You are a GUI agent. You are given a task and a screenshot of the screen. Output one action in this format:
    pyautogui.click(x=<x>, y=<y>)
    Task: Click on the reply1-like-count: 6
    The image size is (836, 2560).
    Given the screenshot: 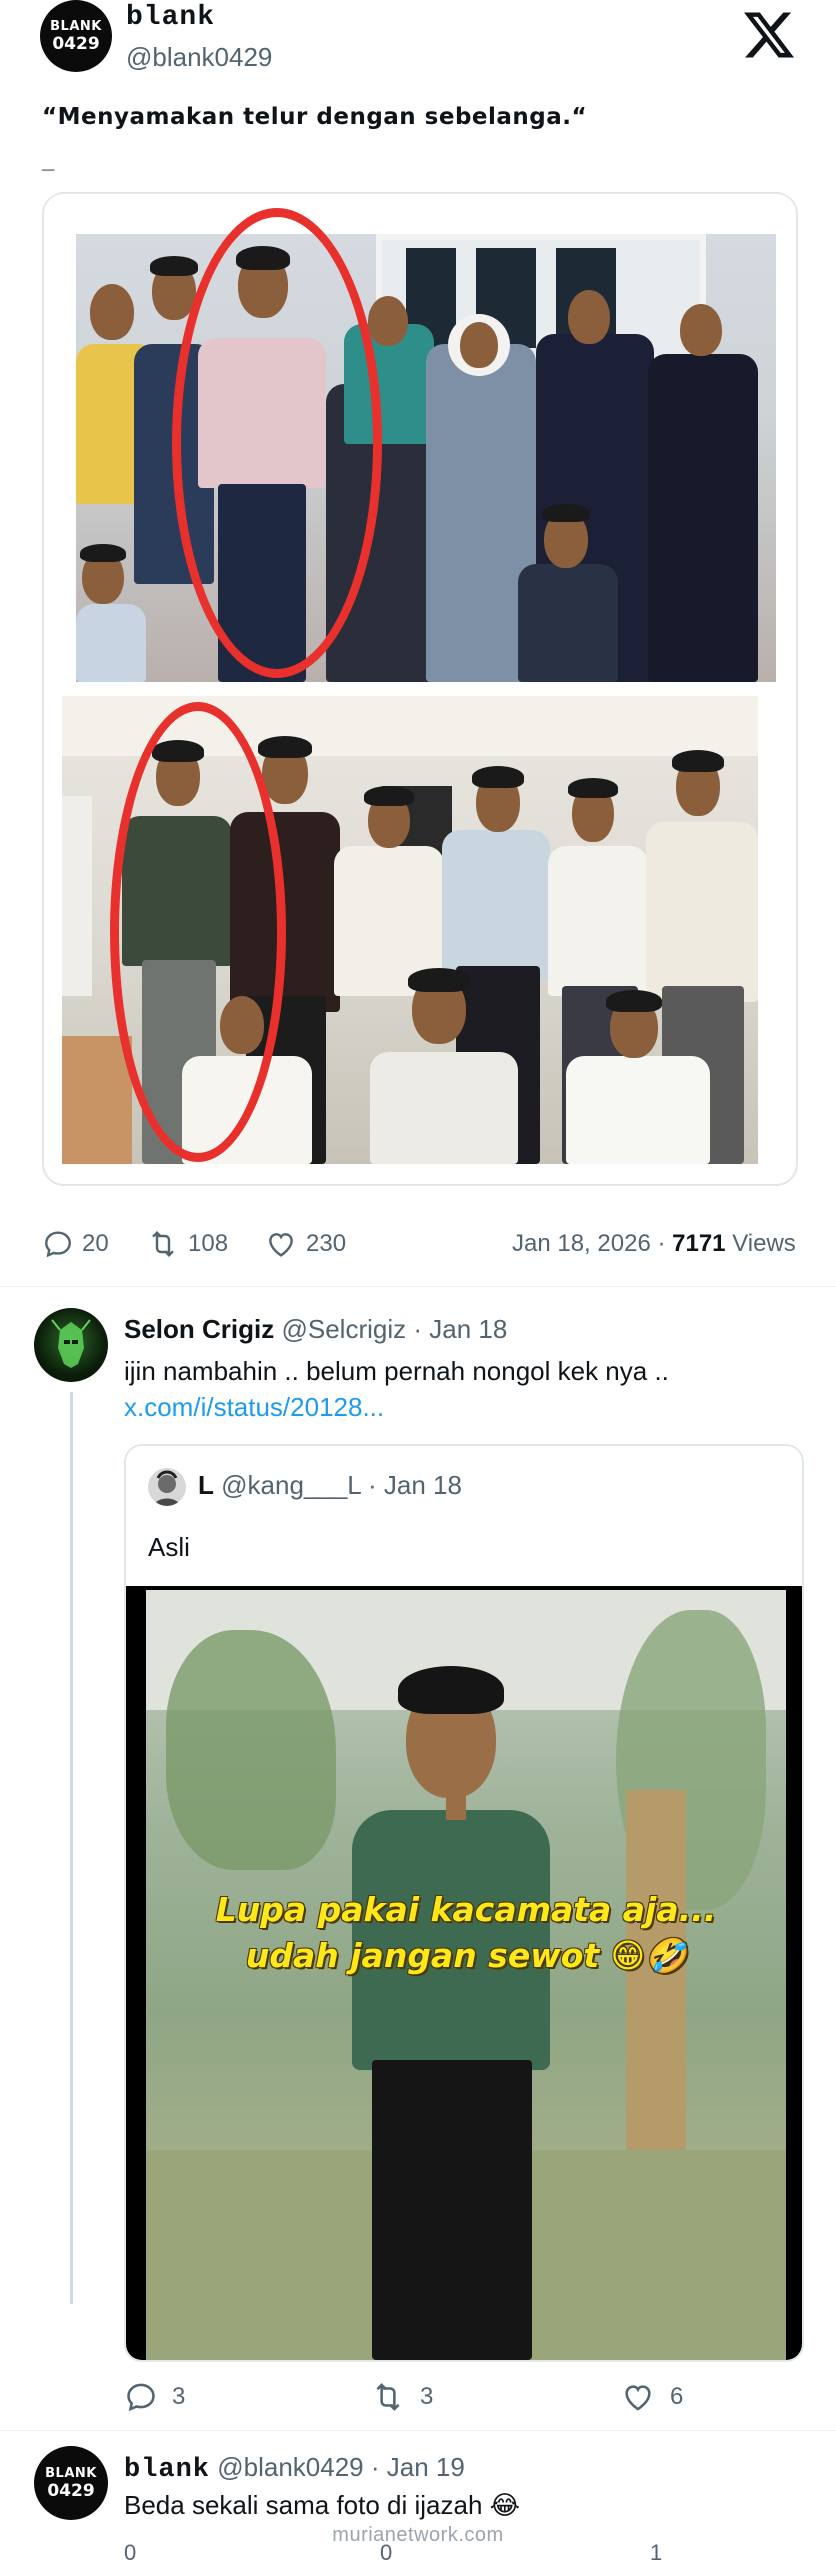 What is the action you would take?
    pyautogui.click(x=677, y=2396)
    